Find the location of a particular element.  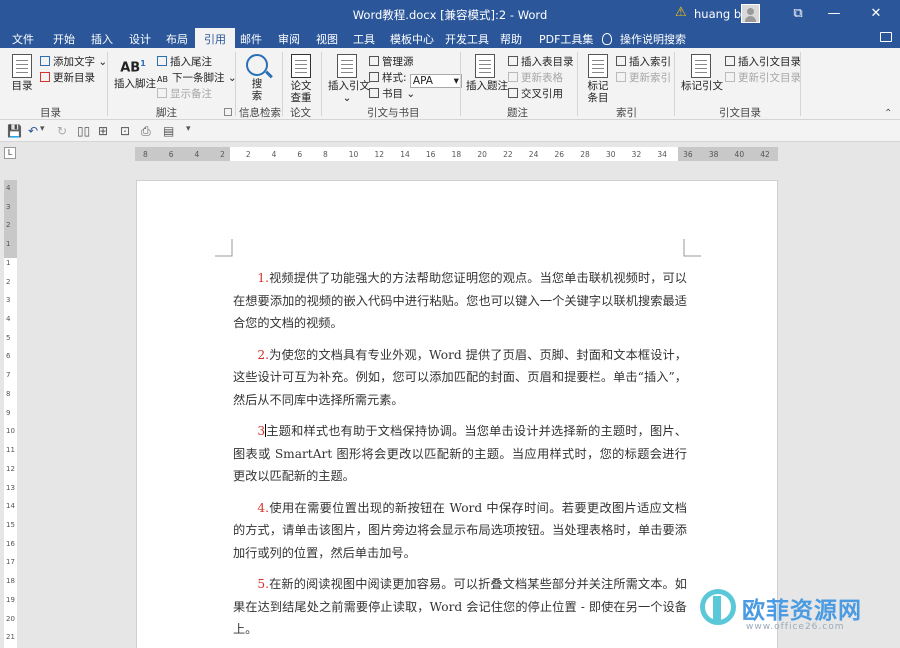

search-button: 搜索 is located at coordinates (257, 78).